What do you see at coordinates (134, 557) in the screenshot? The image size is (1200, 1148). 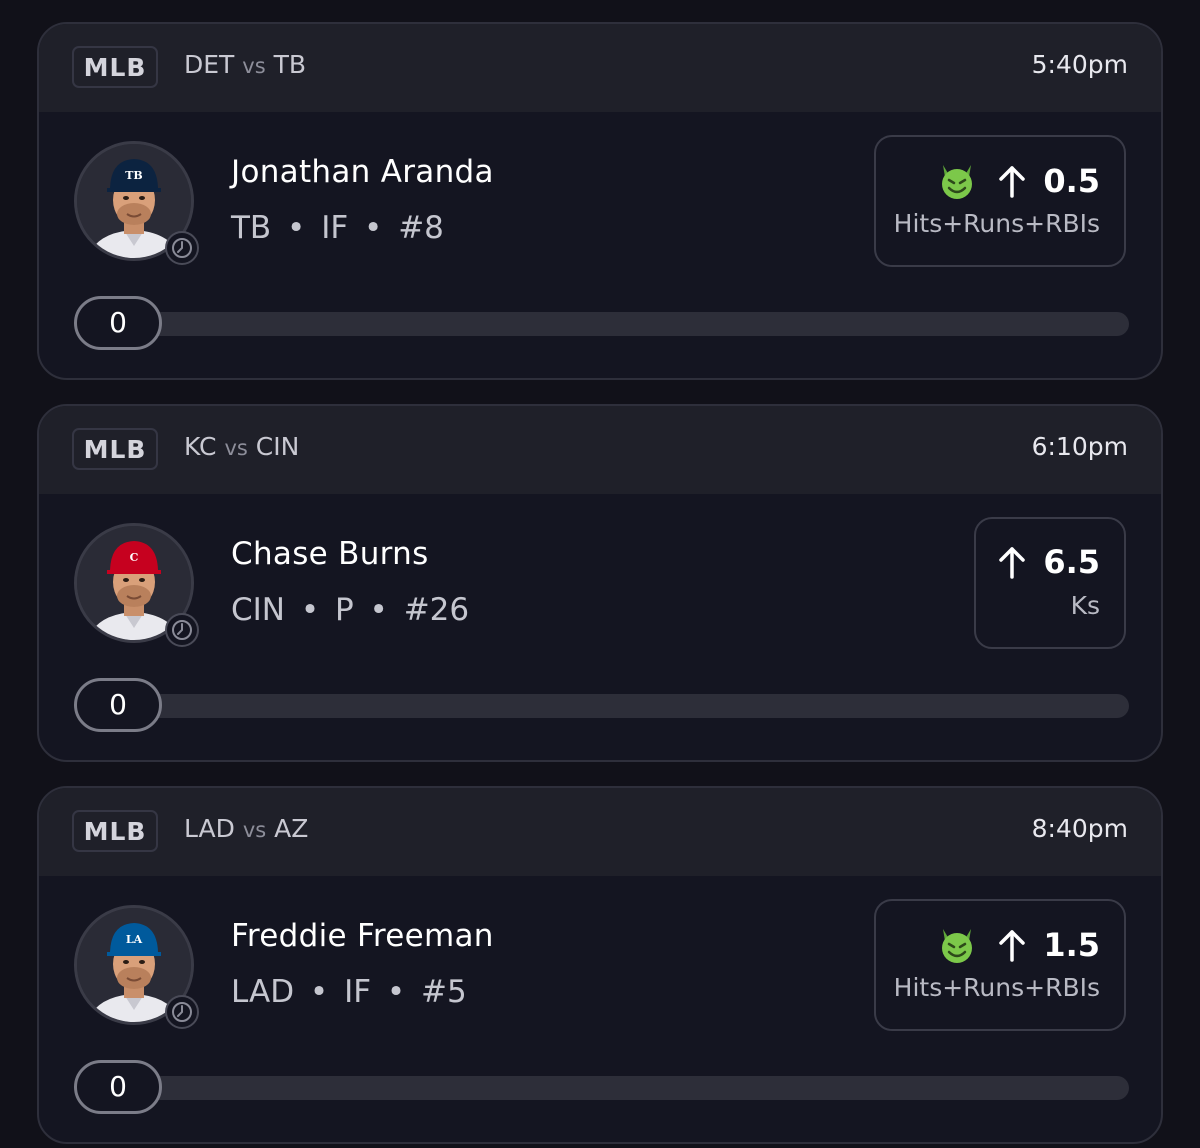 I see `svg-text: C` at bounding box center [134, 557].